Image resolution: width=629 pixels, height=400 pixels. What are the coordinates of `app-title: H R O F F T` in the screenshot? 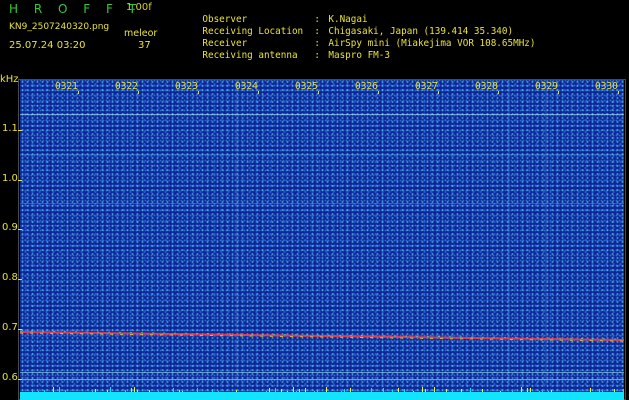 It's located at (76, 9).